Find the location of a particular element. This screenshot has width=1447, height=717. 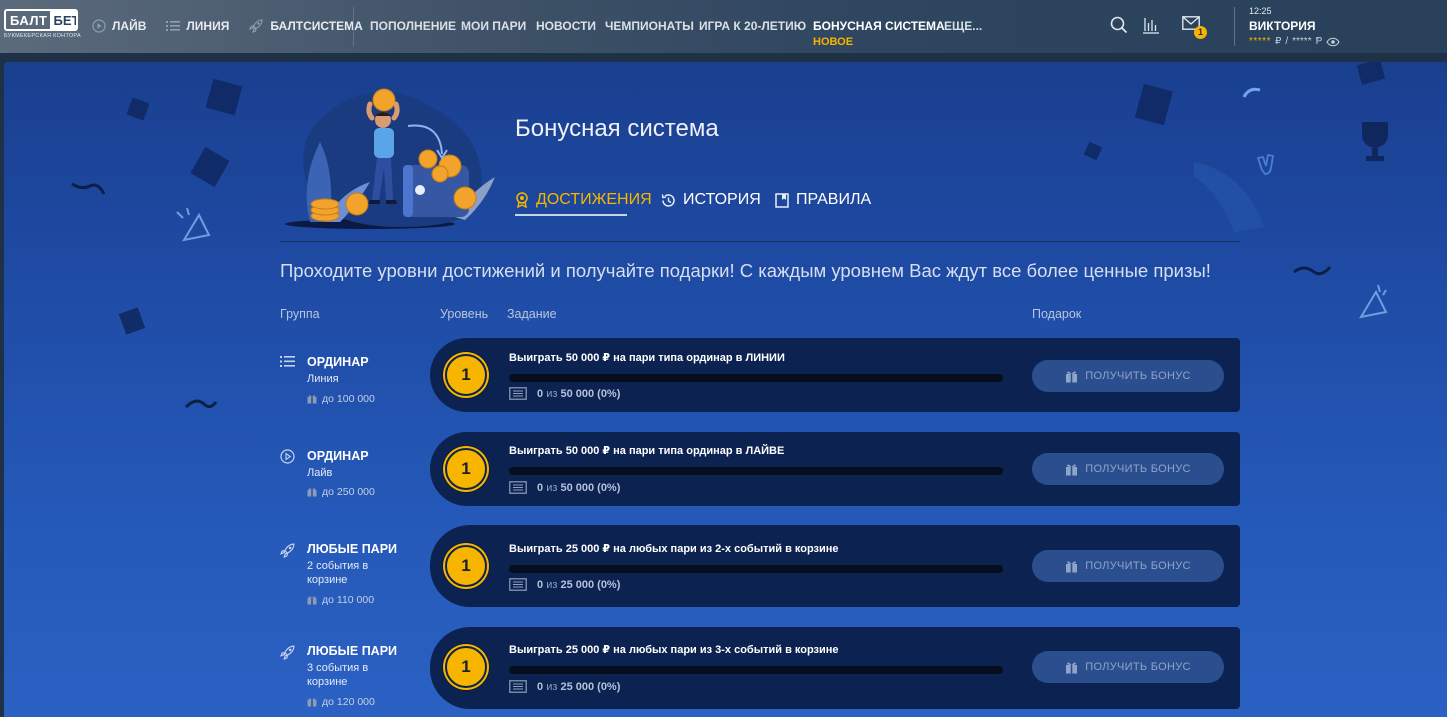

user-name: ВИКТОРИЯ is located at coordinates (1282, 26).